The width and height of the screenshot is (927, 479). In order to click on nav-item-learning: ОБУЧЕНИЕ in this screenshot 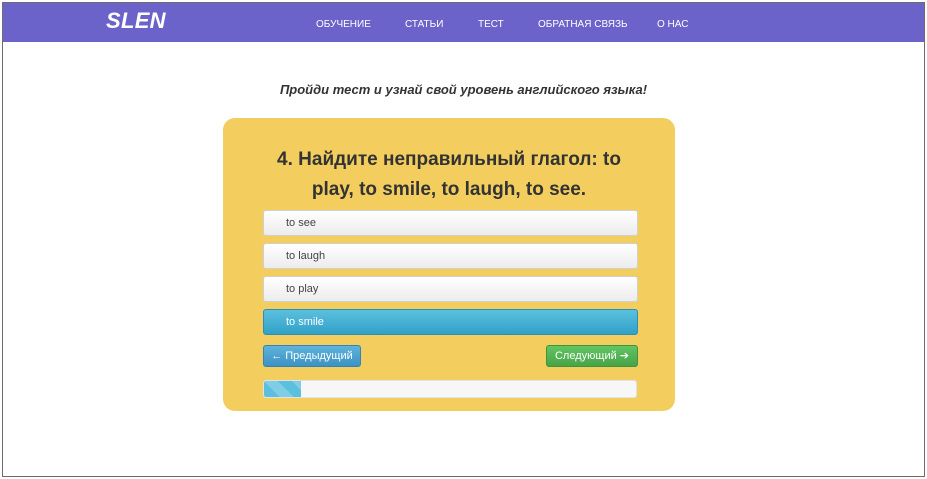, I will do `click(343, 24)`.